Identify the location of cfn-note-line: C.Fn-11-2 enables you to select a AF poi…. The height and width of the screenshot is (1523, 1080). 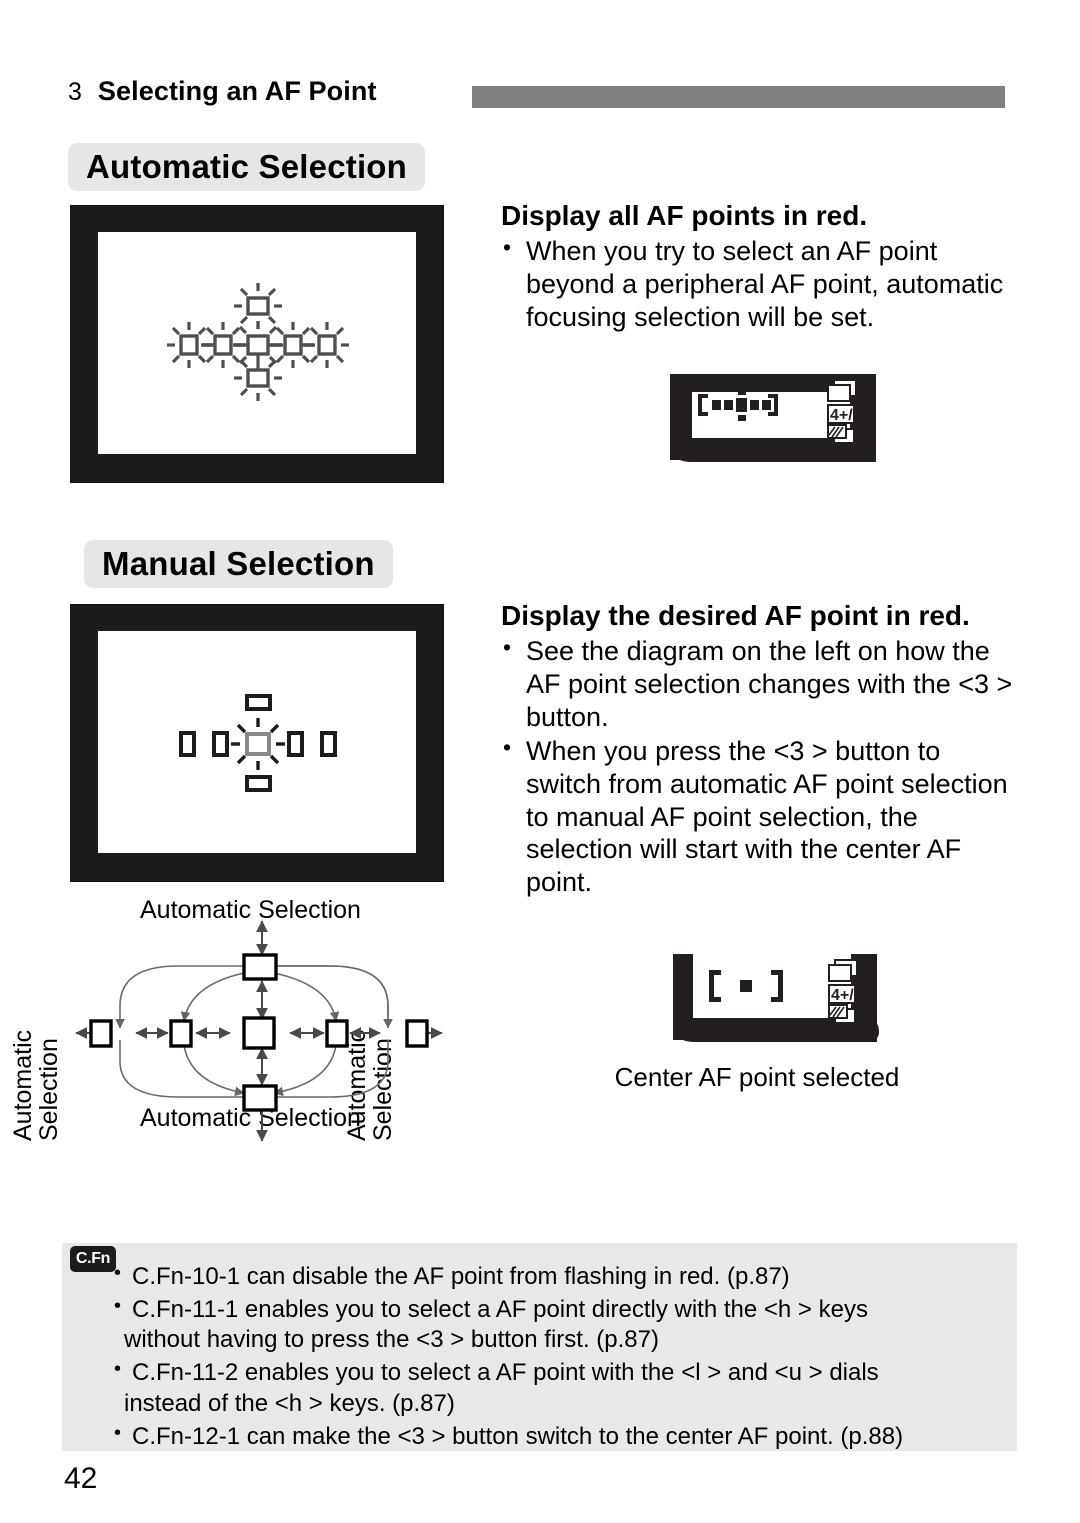
(505, 1373).